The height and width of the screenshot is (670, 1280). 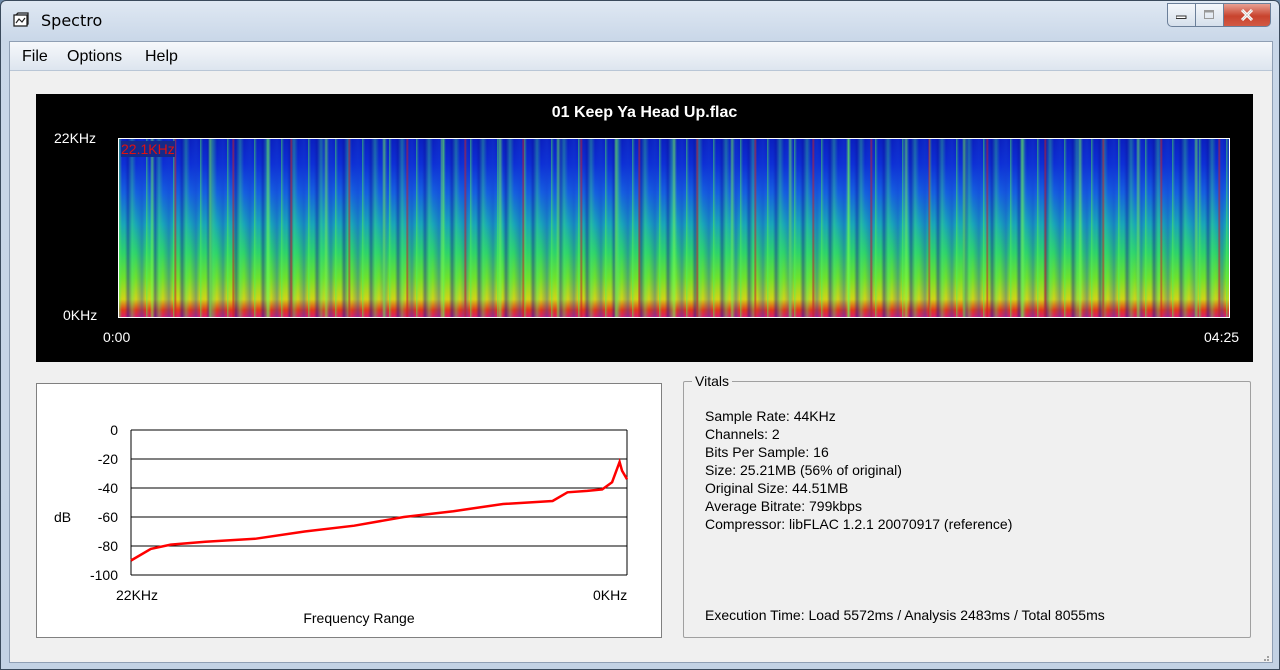 I want to click on y-axis-top-label: 22KHz, so click(x=75, y=138).